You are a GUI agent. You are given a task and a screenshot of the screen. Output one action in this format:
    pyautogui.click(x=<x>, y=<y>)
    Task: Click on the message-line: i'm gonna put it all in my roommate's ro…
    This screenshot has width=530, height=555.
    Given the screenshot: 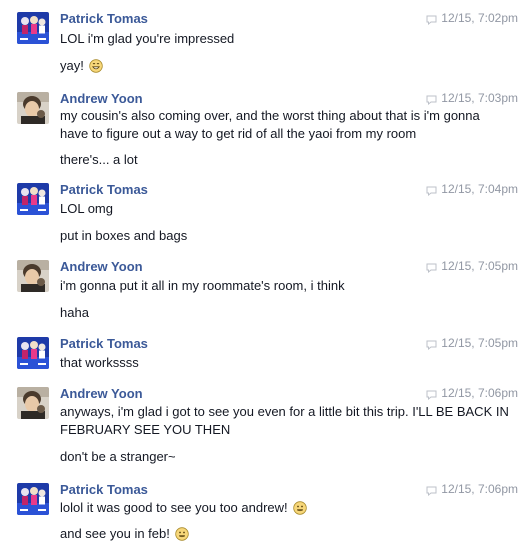 What is the action you would take?
    pyautogui.click(x=285, y=286)
    